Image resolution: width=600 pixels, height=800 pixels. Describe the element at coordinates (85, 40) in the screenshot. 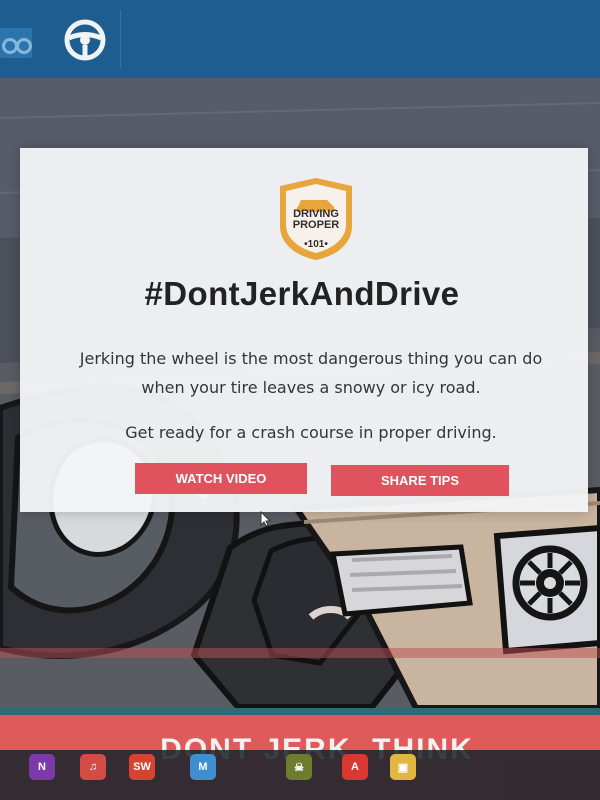

I see `steering-wheel-icon` at that location.